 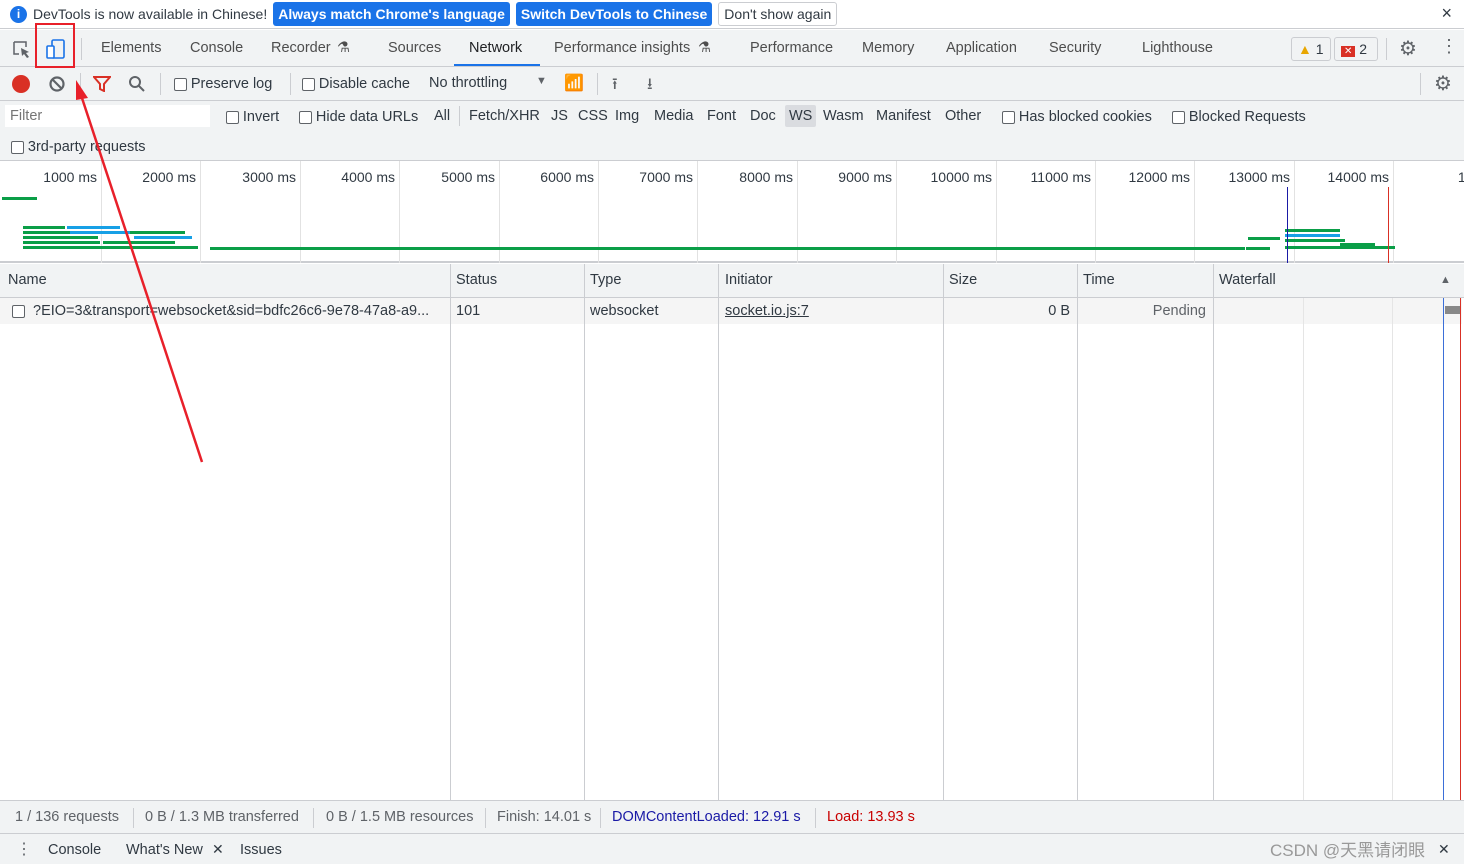 I want to click on filter-type-other: Other, so click(x=963, y=116).